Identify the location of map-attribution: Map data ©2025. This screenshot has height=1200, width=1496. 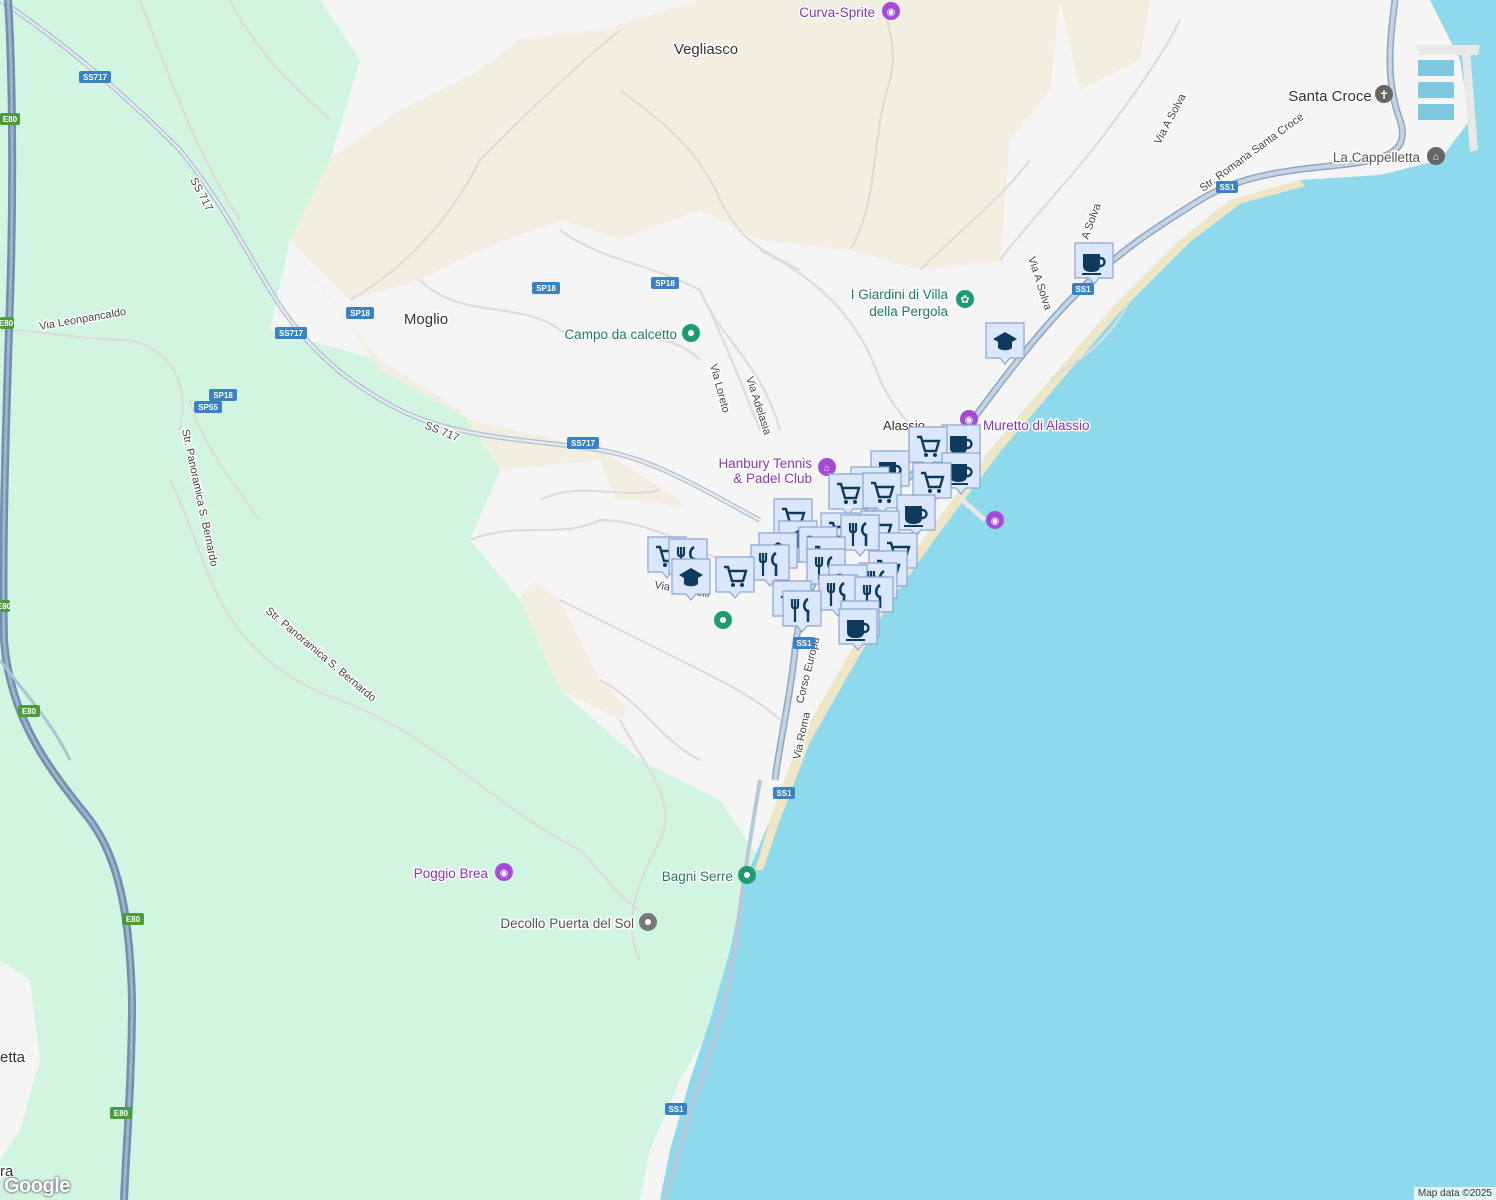
(1454, 1193).